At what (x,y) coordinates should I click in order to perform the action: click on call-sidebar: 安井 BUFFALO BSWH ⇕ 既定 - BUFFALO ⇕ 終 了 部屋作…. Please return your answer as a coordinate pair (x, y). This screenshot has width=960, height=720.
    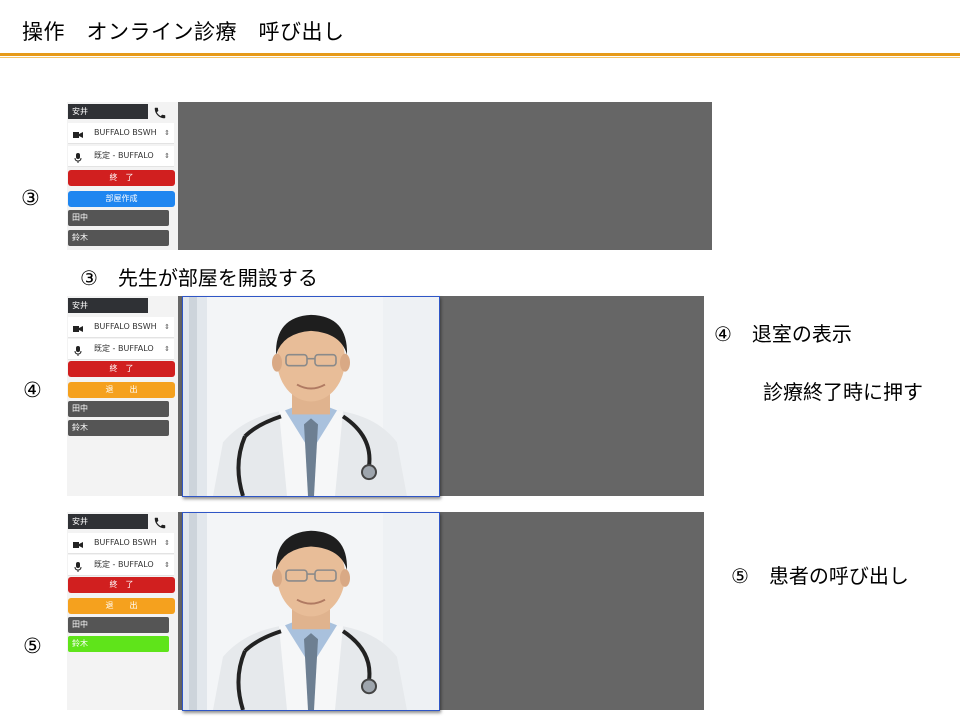
    Looking at the image, I should click on (123, 176).